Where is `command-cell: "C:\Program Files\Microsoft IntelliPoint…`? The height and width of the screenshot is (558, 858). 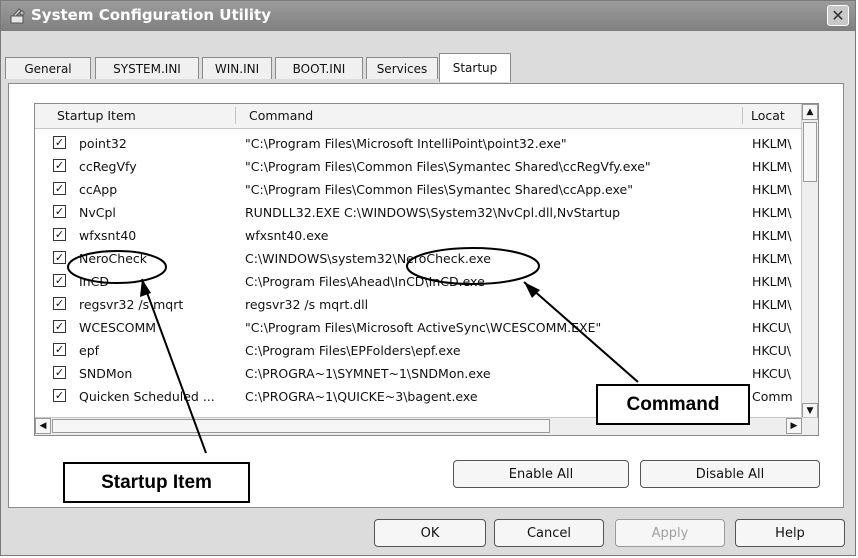 command-cell: "C:\Program Files\Microsoft IntelliPoint… is located at coordinates (406, 143).